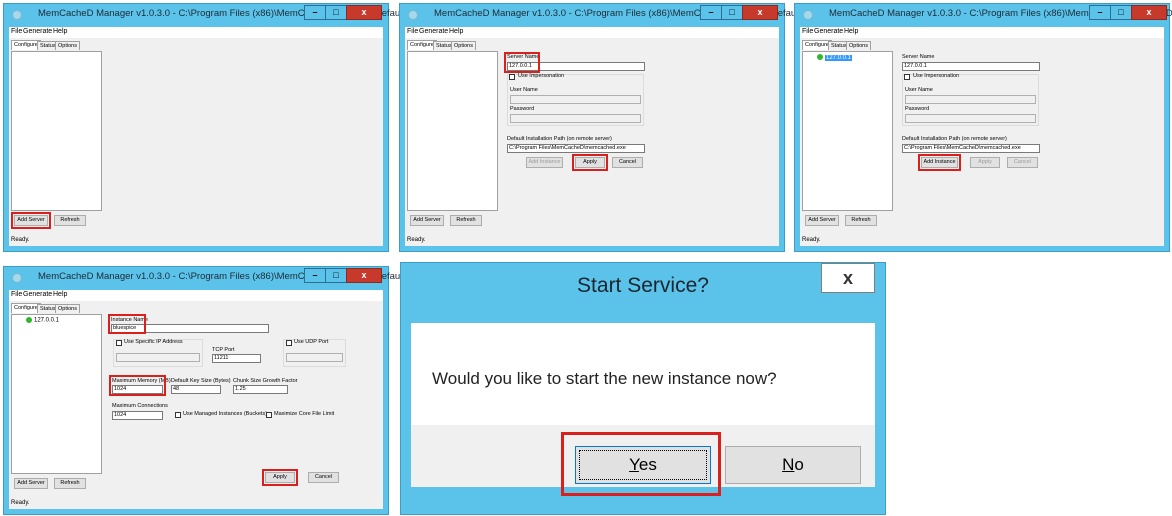 The width and height of the screenshot is (1172, 516). Describe the element at coordinates (201, 381) in the screenshot. I see `default-key-size-label: Default Key Size (Bytes)` at that location.